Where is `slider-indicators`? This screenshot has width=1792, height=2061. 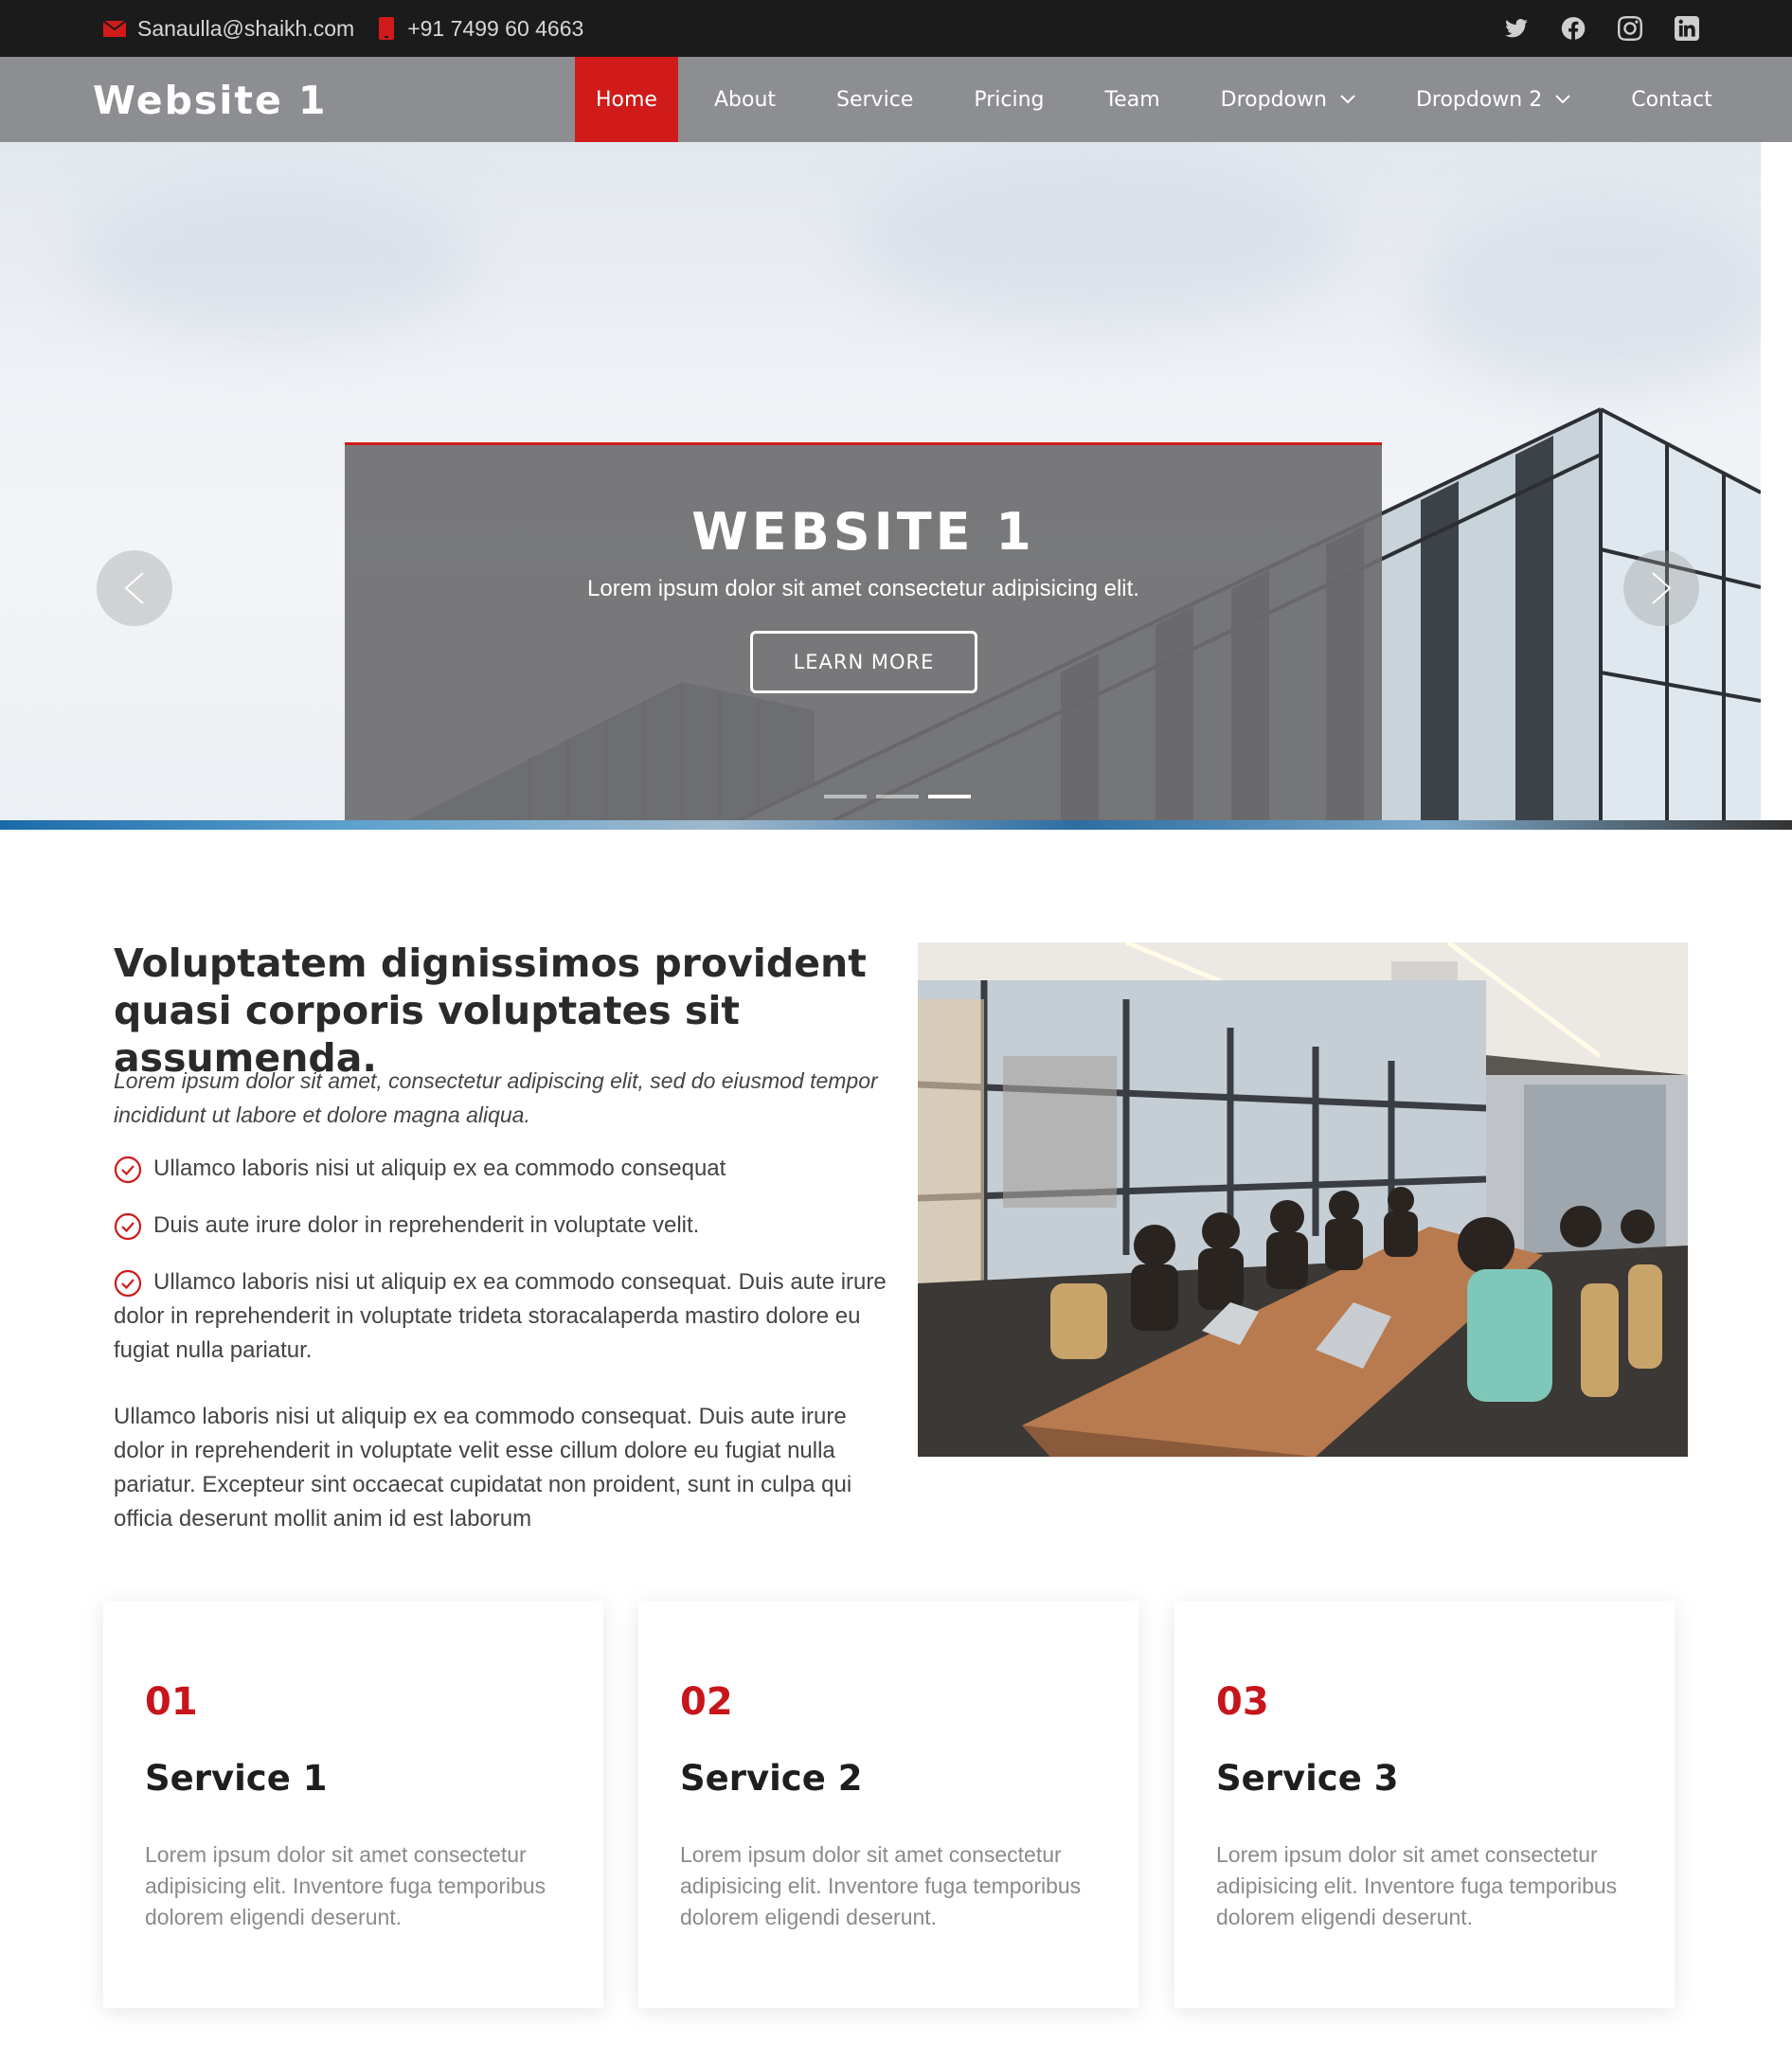
slider-indicators is located at coordinates (897, 796).